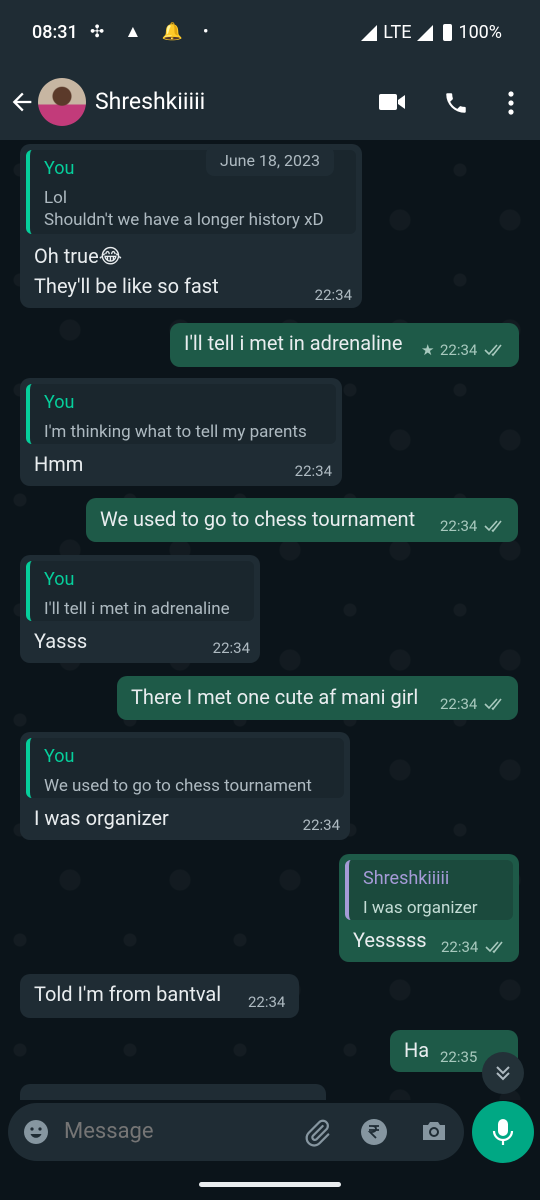 Image resolution: width=540 pixels, height=1200 pixels. Describe the element at coordinates (101, 818) in the screenshot. I see `message-text: I was organizer` at that location.